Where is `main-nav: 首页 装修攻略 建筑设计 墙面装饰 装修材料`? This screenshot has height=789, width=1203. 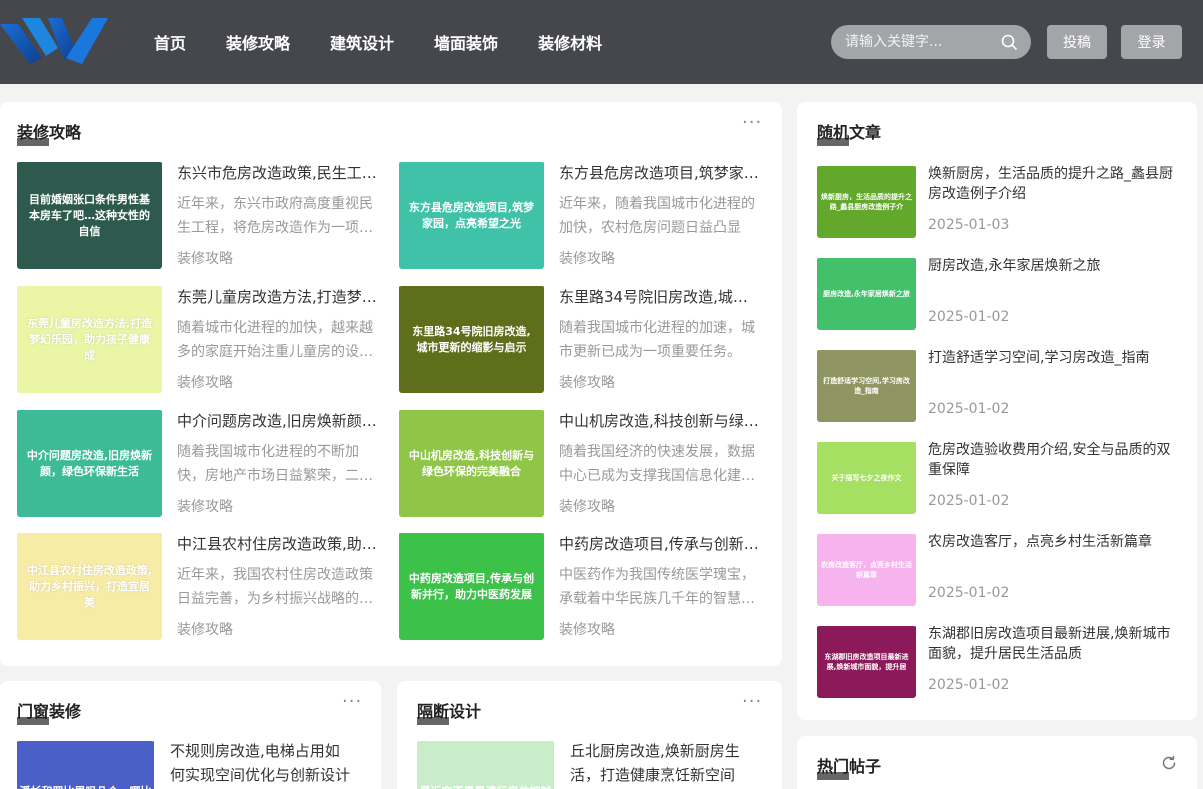 main-nav: 首页 装修攻略 建筑设计 墙面装饰 装修材料 is located at coordinates (378, 42).